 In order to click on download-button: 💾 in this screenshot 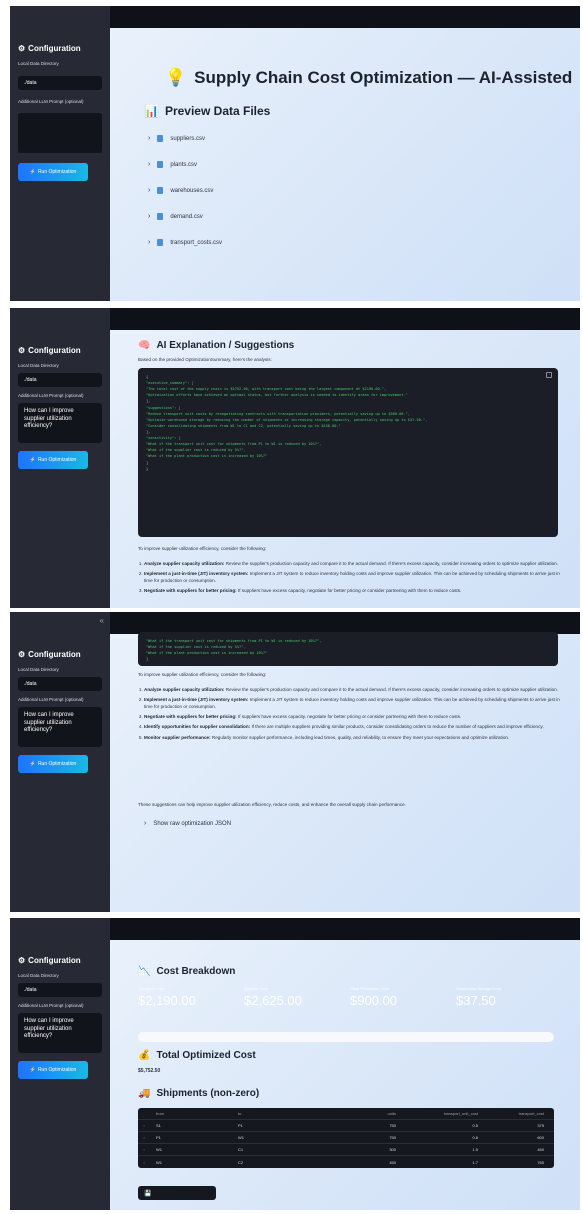, I will do `click(177, 1193)`.